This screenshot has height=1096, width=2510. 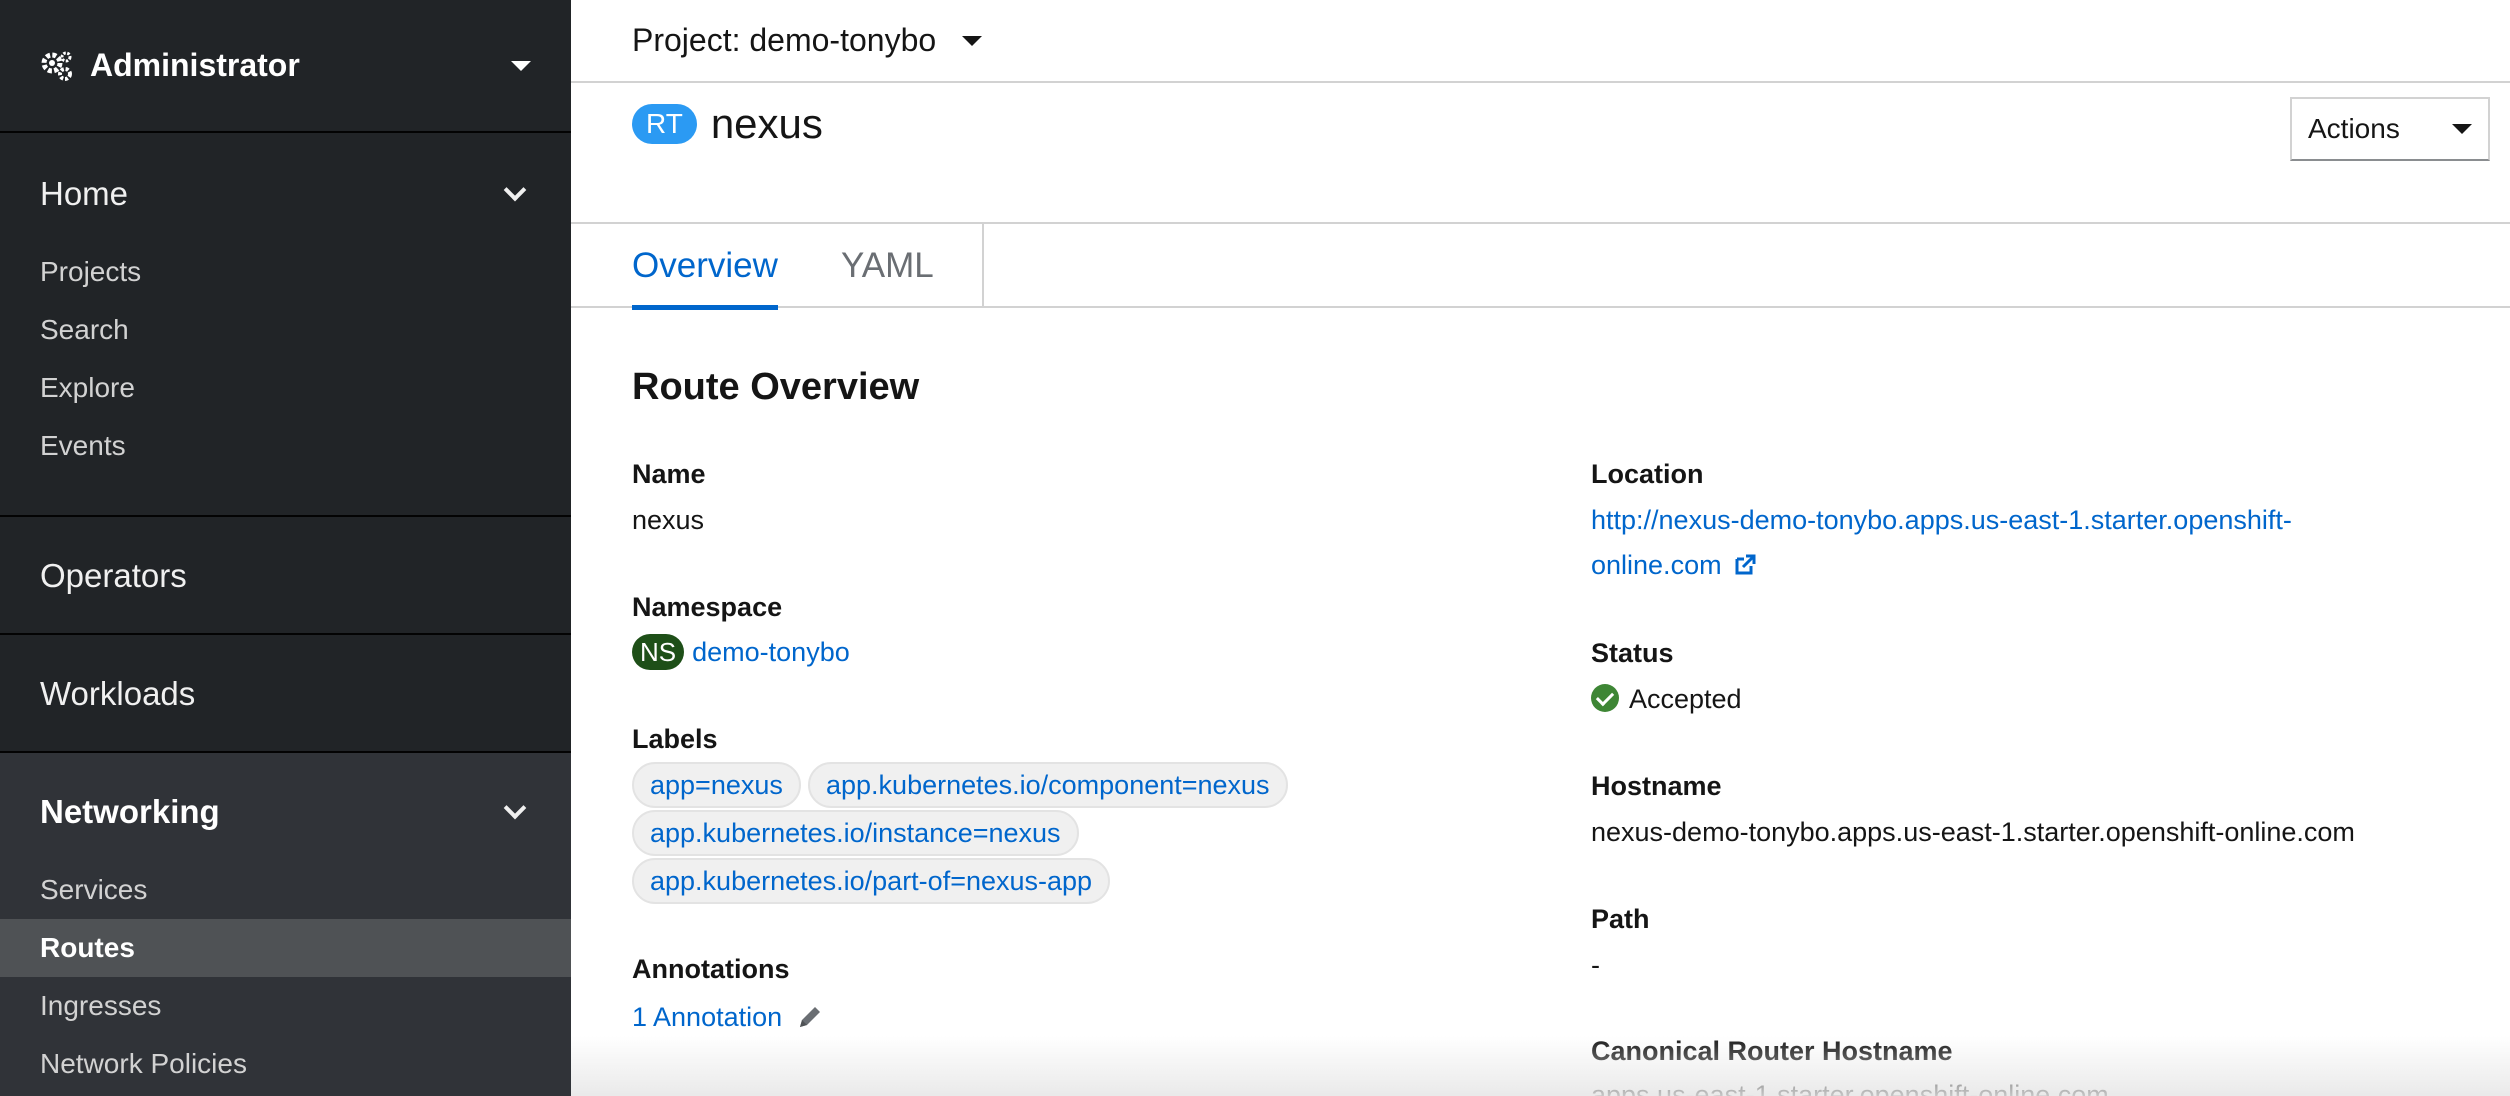 I want to click on project-selector-label: Project: demo-tonybo, so click(x=784, y=40).